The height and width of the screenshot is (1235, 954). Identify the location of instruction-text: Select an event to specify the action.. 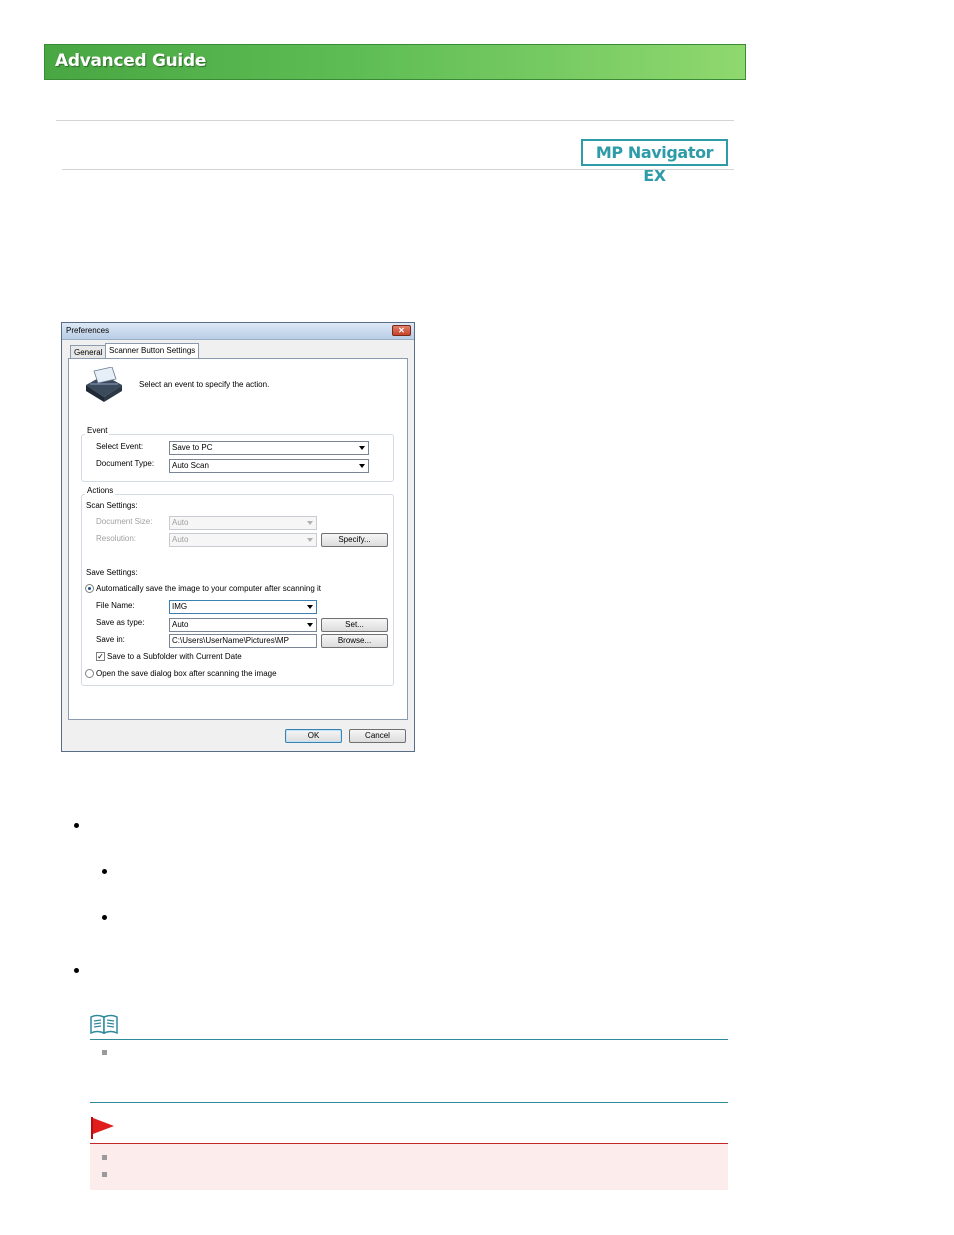
(204, 384).